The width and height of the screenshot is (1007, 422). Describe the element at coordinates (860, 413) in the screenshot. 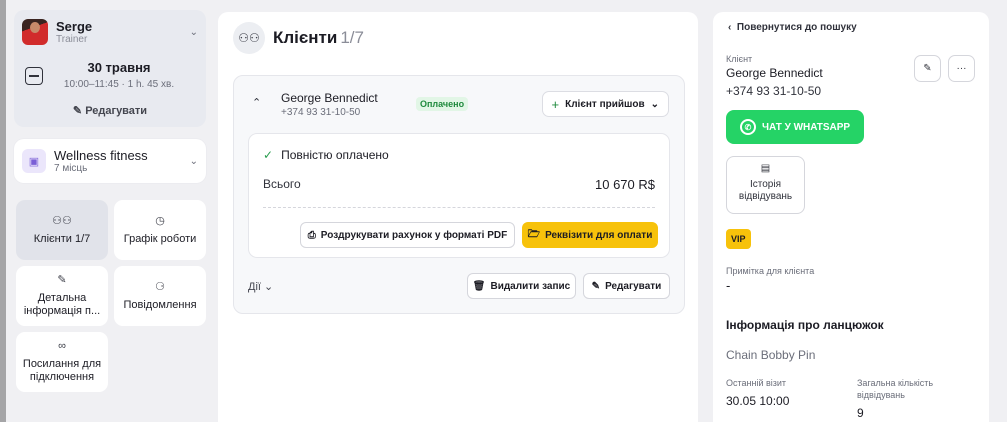

I see `total-visits-value: 9` at that location.